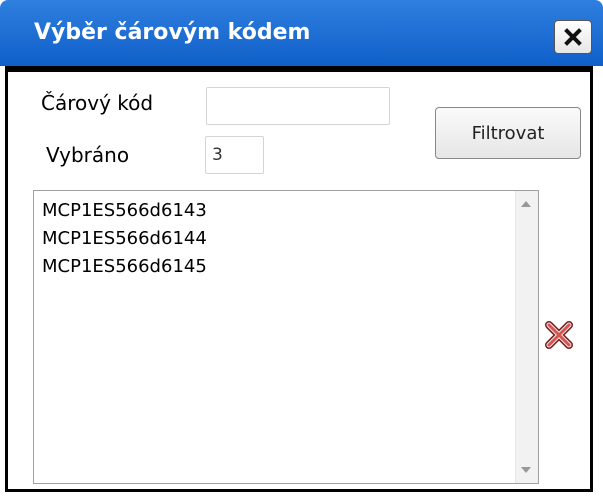  What do you see at coordinates (526, 204) in the screenshot?
I see `chevron-up-icon` at bounding box center [526, 204].